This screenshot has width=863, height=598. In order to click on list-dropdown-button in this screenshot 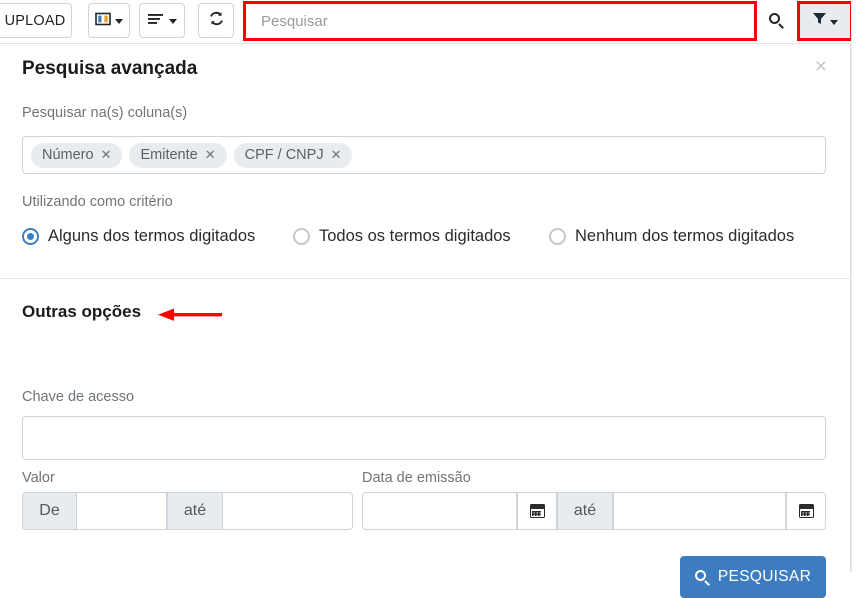, I will do `click(162, 20)`.